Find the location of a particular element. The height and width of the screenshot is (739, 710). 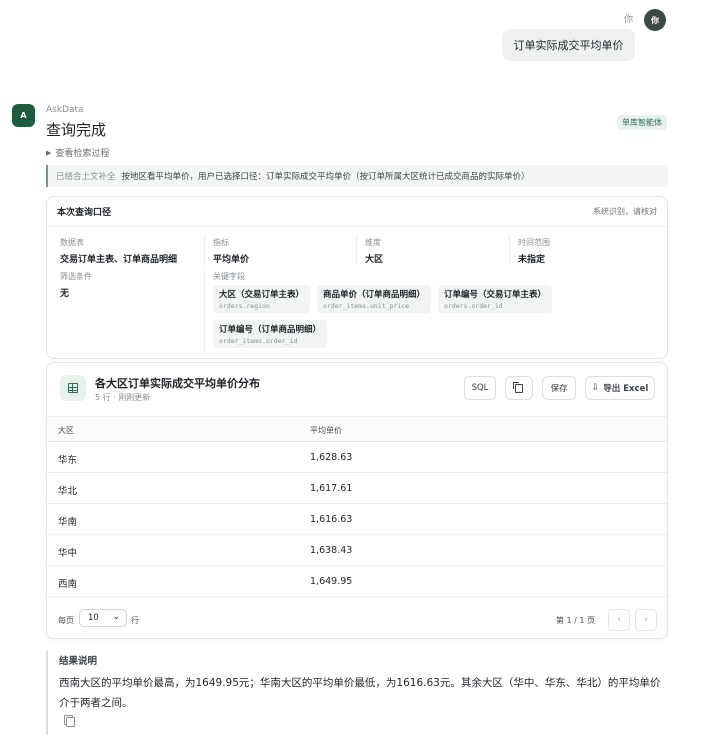

table-subtitle: 5 行 · 刚刚更新 is located at coordinates (123, 397).